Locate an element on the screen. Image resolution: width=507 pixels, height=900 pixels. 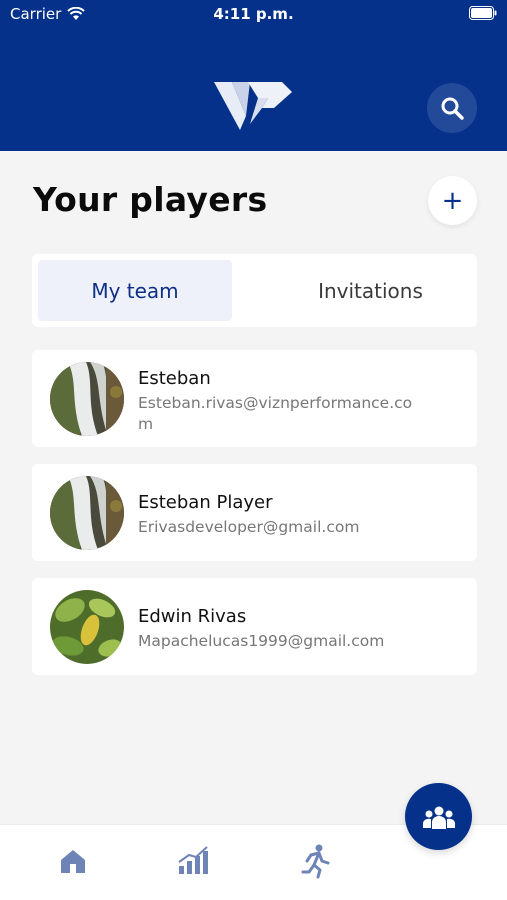
search-icon is located at coordinates (452, 108).